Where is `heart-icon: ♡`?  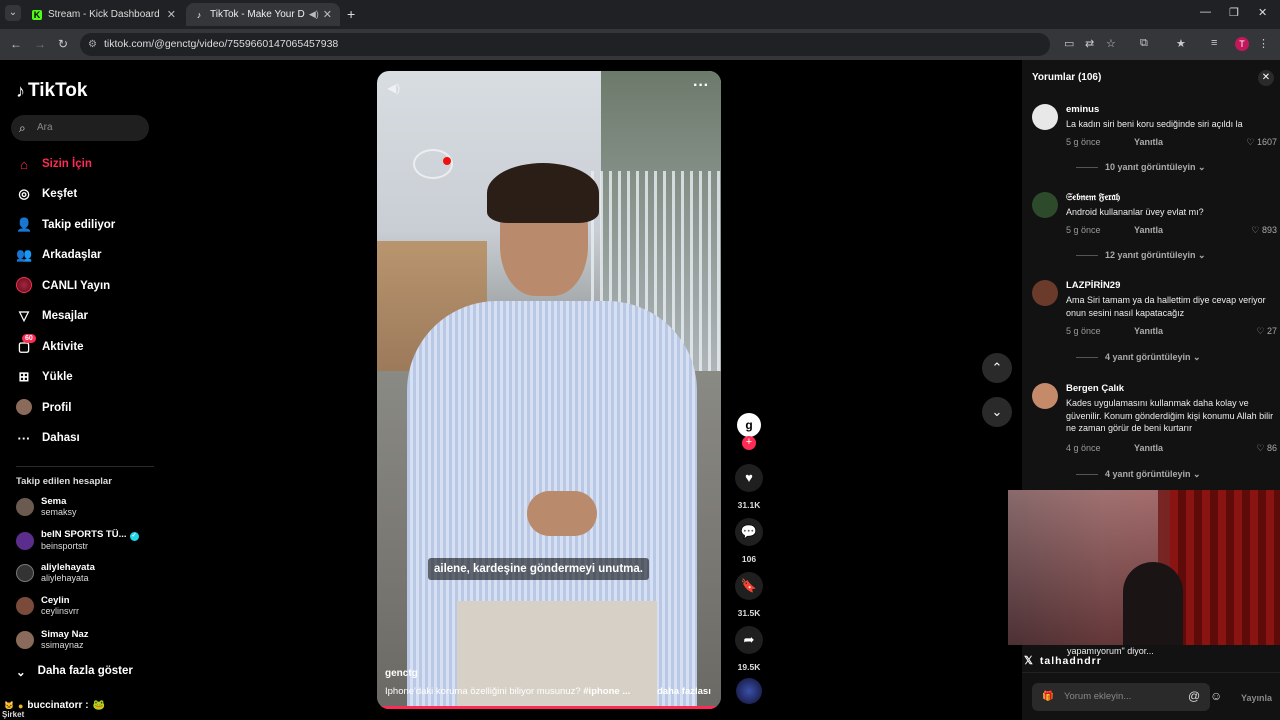
heart-icon: ♡ is located at coordinates (1255, 230).